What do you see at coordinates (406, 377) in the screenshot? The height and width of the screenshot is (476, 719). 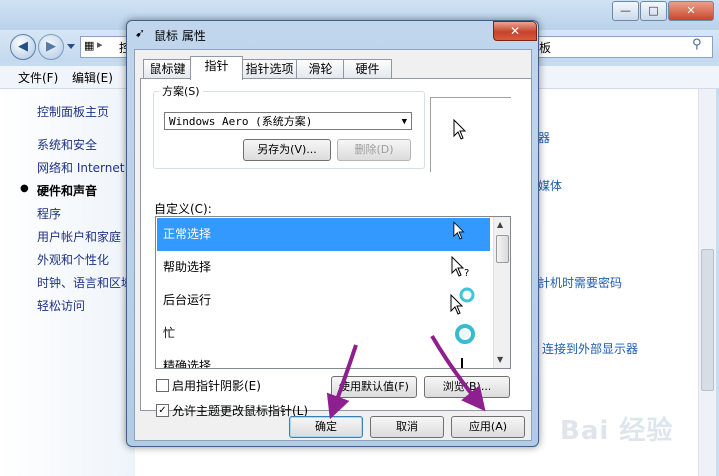 I see `annotation-arrows` at bounding box center [406, 377].